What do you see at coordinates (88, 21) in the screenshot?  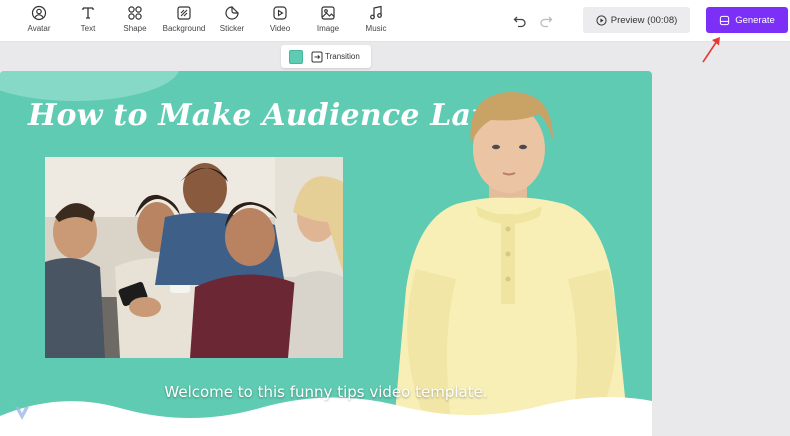 I see `tool-text: Text` at bounding box center [88, 21].